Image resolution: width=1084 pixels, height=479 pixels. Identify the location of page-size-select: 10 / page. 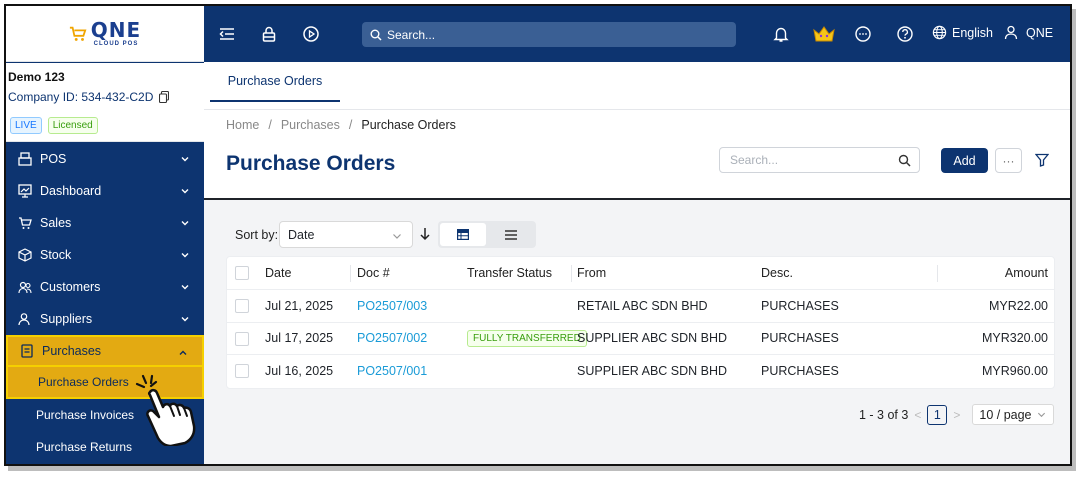
(1013, 414).